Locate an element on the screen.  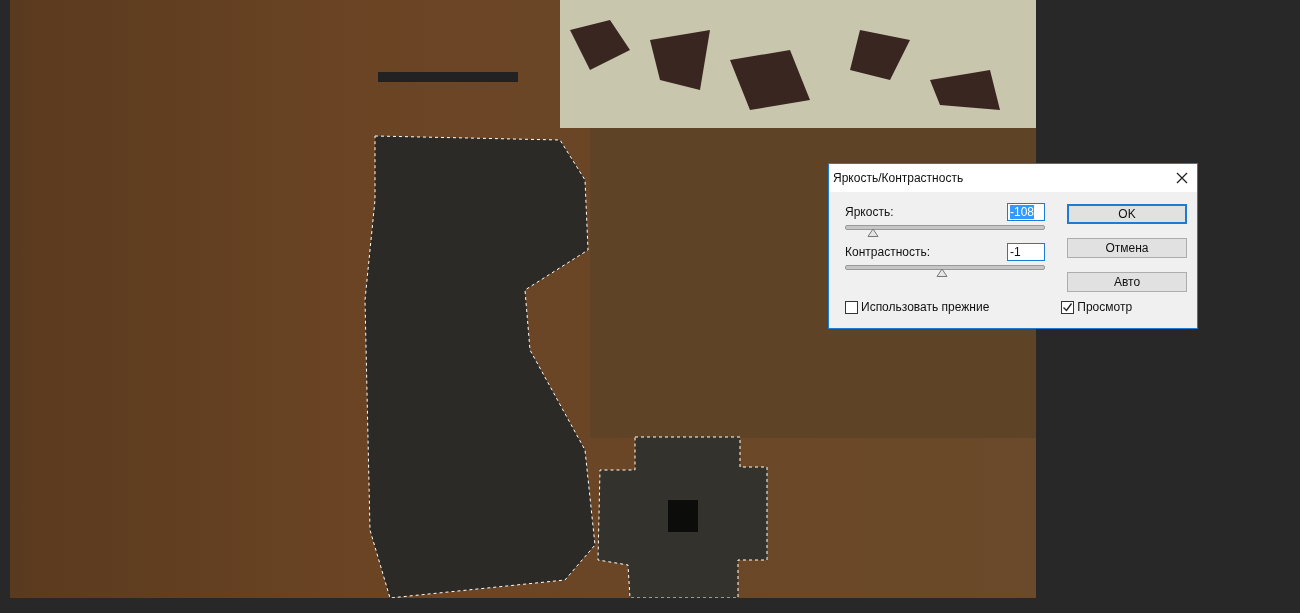
slider-label: Контрастность: is located at coordinates (887, 252).